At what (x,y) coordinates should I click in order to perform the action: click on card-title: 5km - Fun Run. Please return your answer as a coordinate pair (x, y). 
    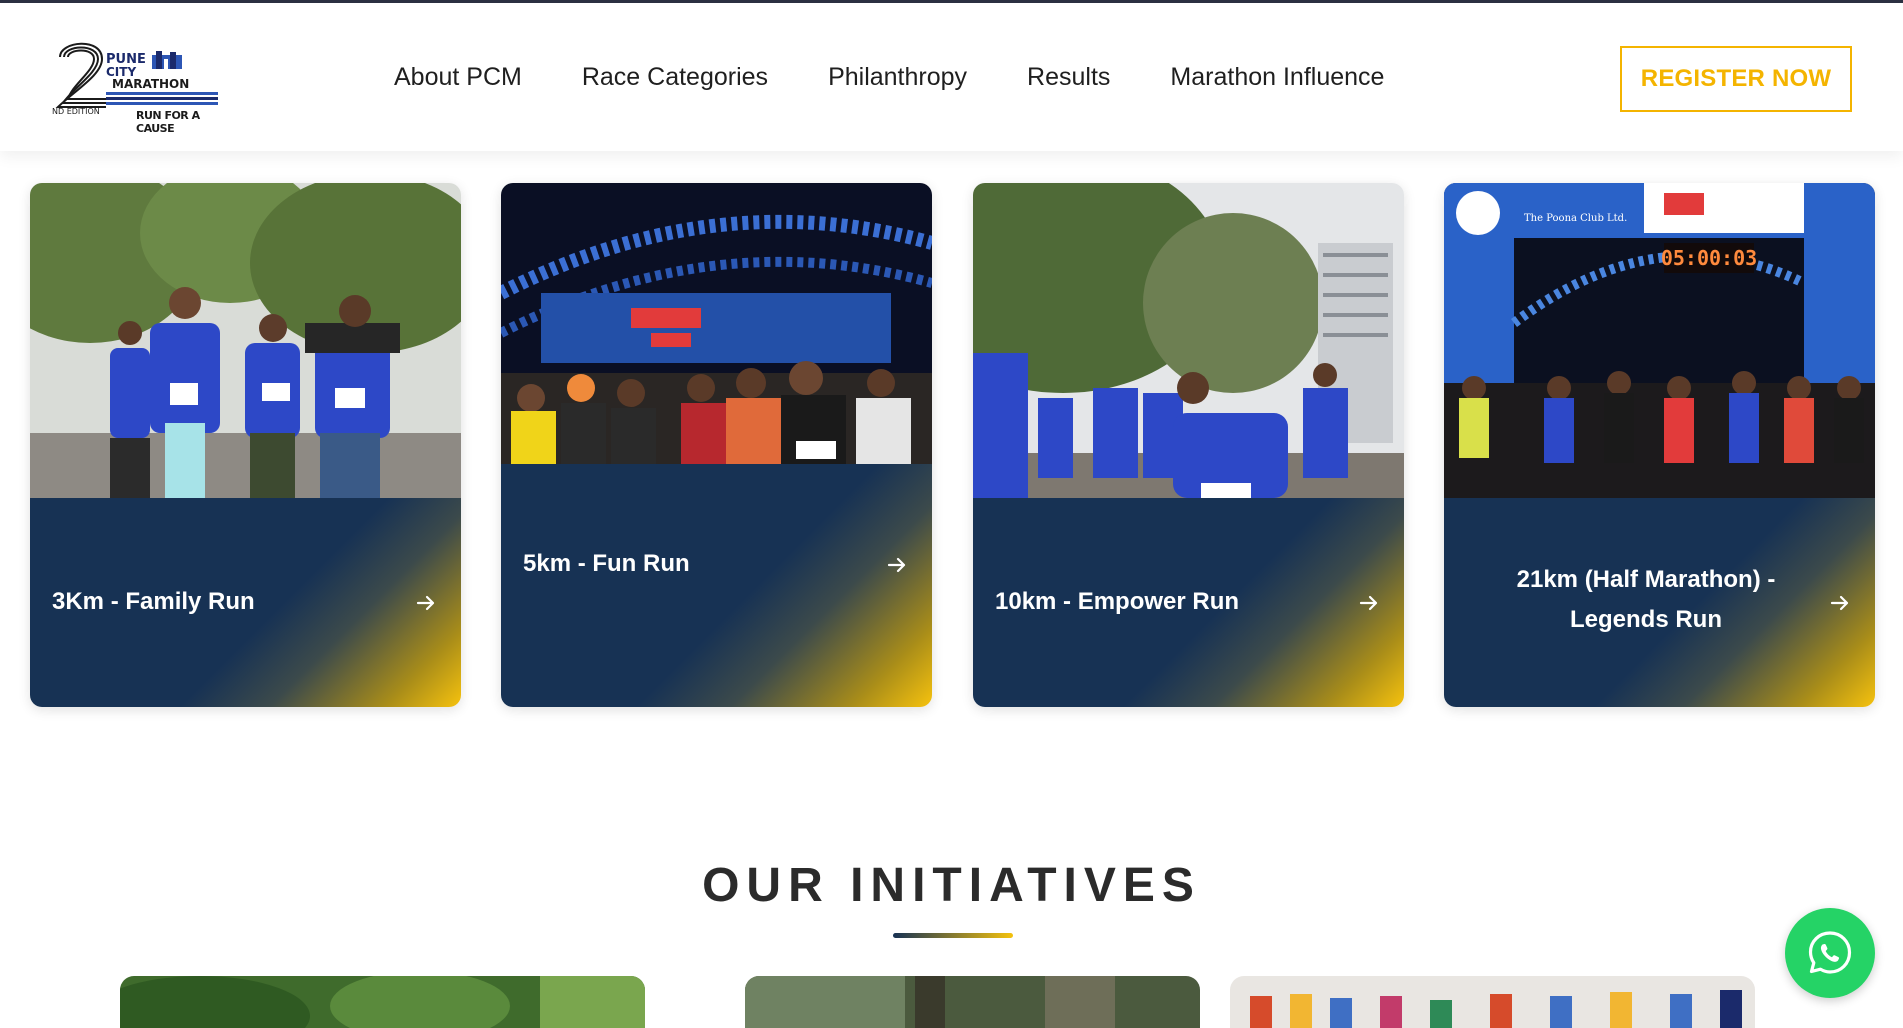
    Looking at the image, I should click on (606, 563).